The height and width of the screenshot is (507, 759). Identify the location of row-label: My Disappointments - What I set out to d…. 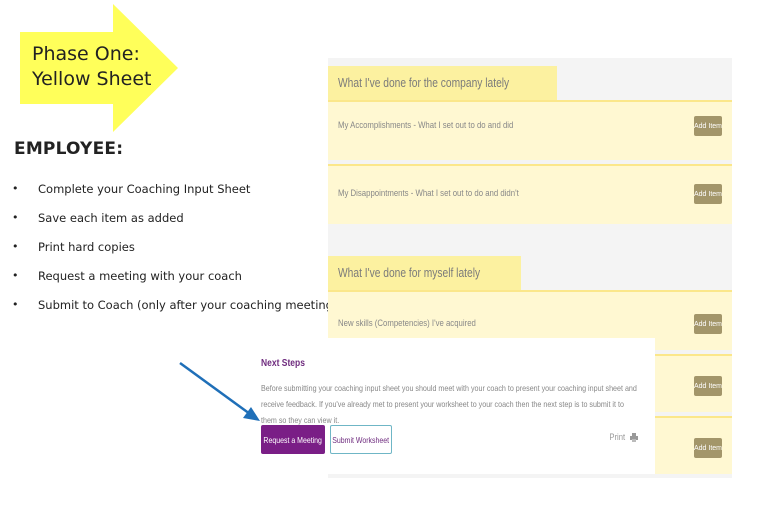
(428, 193).